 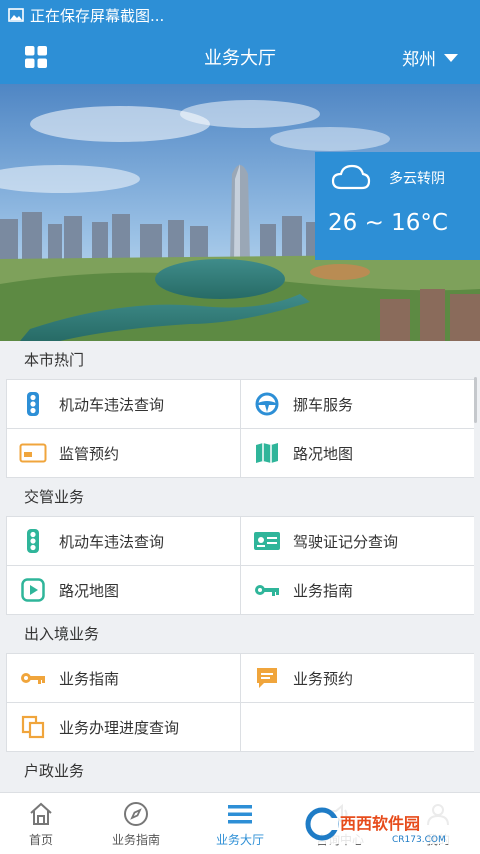 I want to click on section-grid-traffic: 机动车违法查询 驾驶证记分查询 路况地图 业务指南, so click(x=240, y=565).